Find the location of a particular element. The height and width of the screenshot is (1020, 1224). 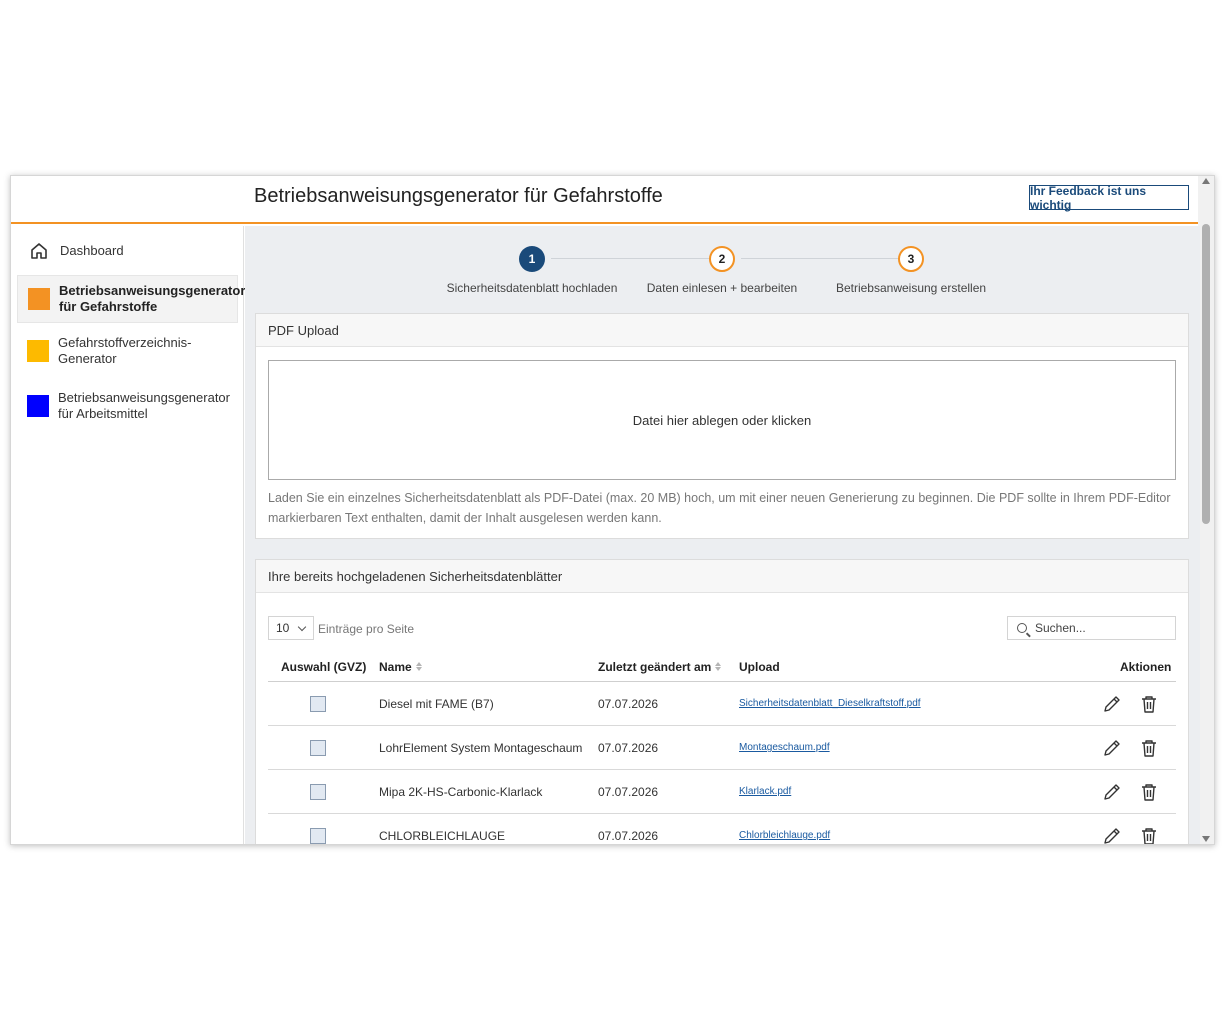

step-number: 3 is located at coordinates (911, 259).